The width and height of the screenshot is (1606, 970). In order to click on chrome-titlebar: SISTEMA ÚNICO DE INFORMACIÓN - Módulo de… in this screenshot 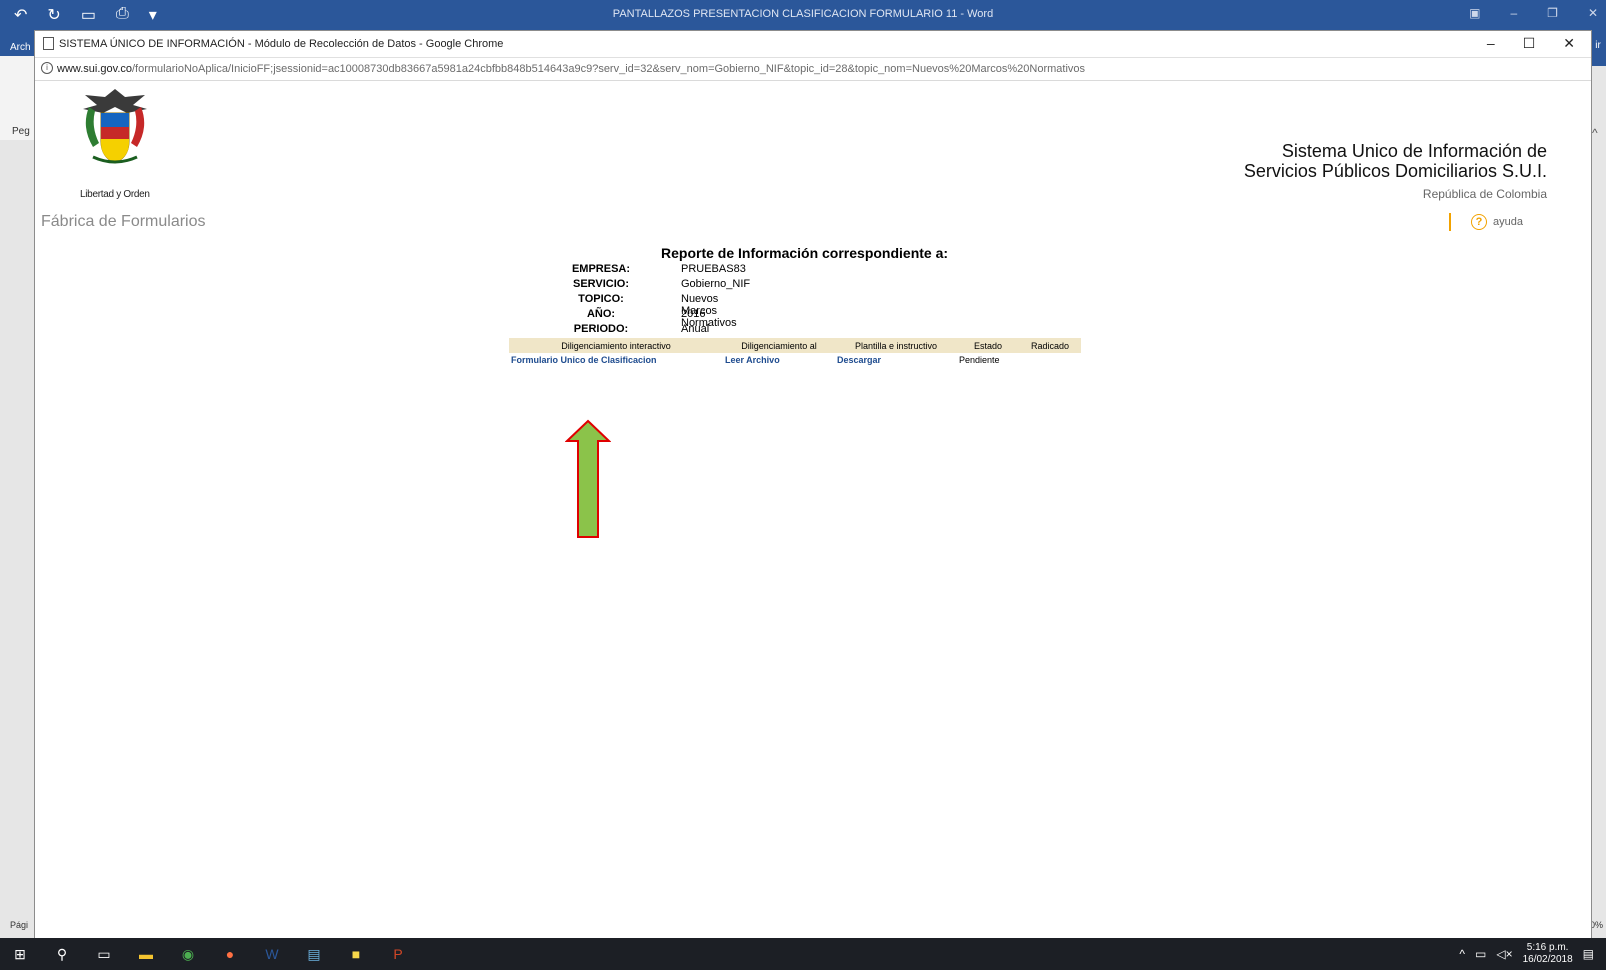, I will do `click(813, 44)`.